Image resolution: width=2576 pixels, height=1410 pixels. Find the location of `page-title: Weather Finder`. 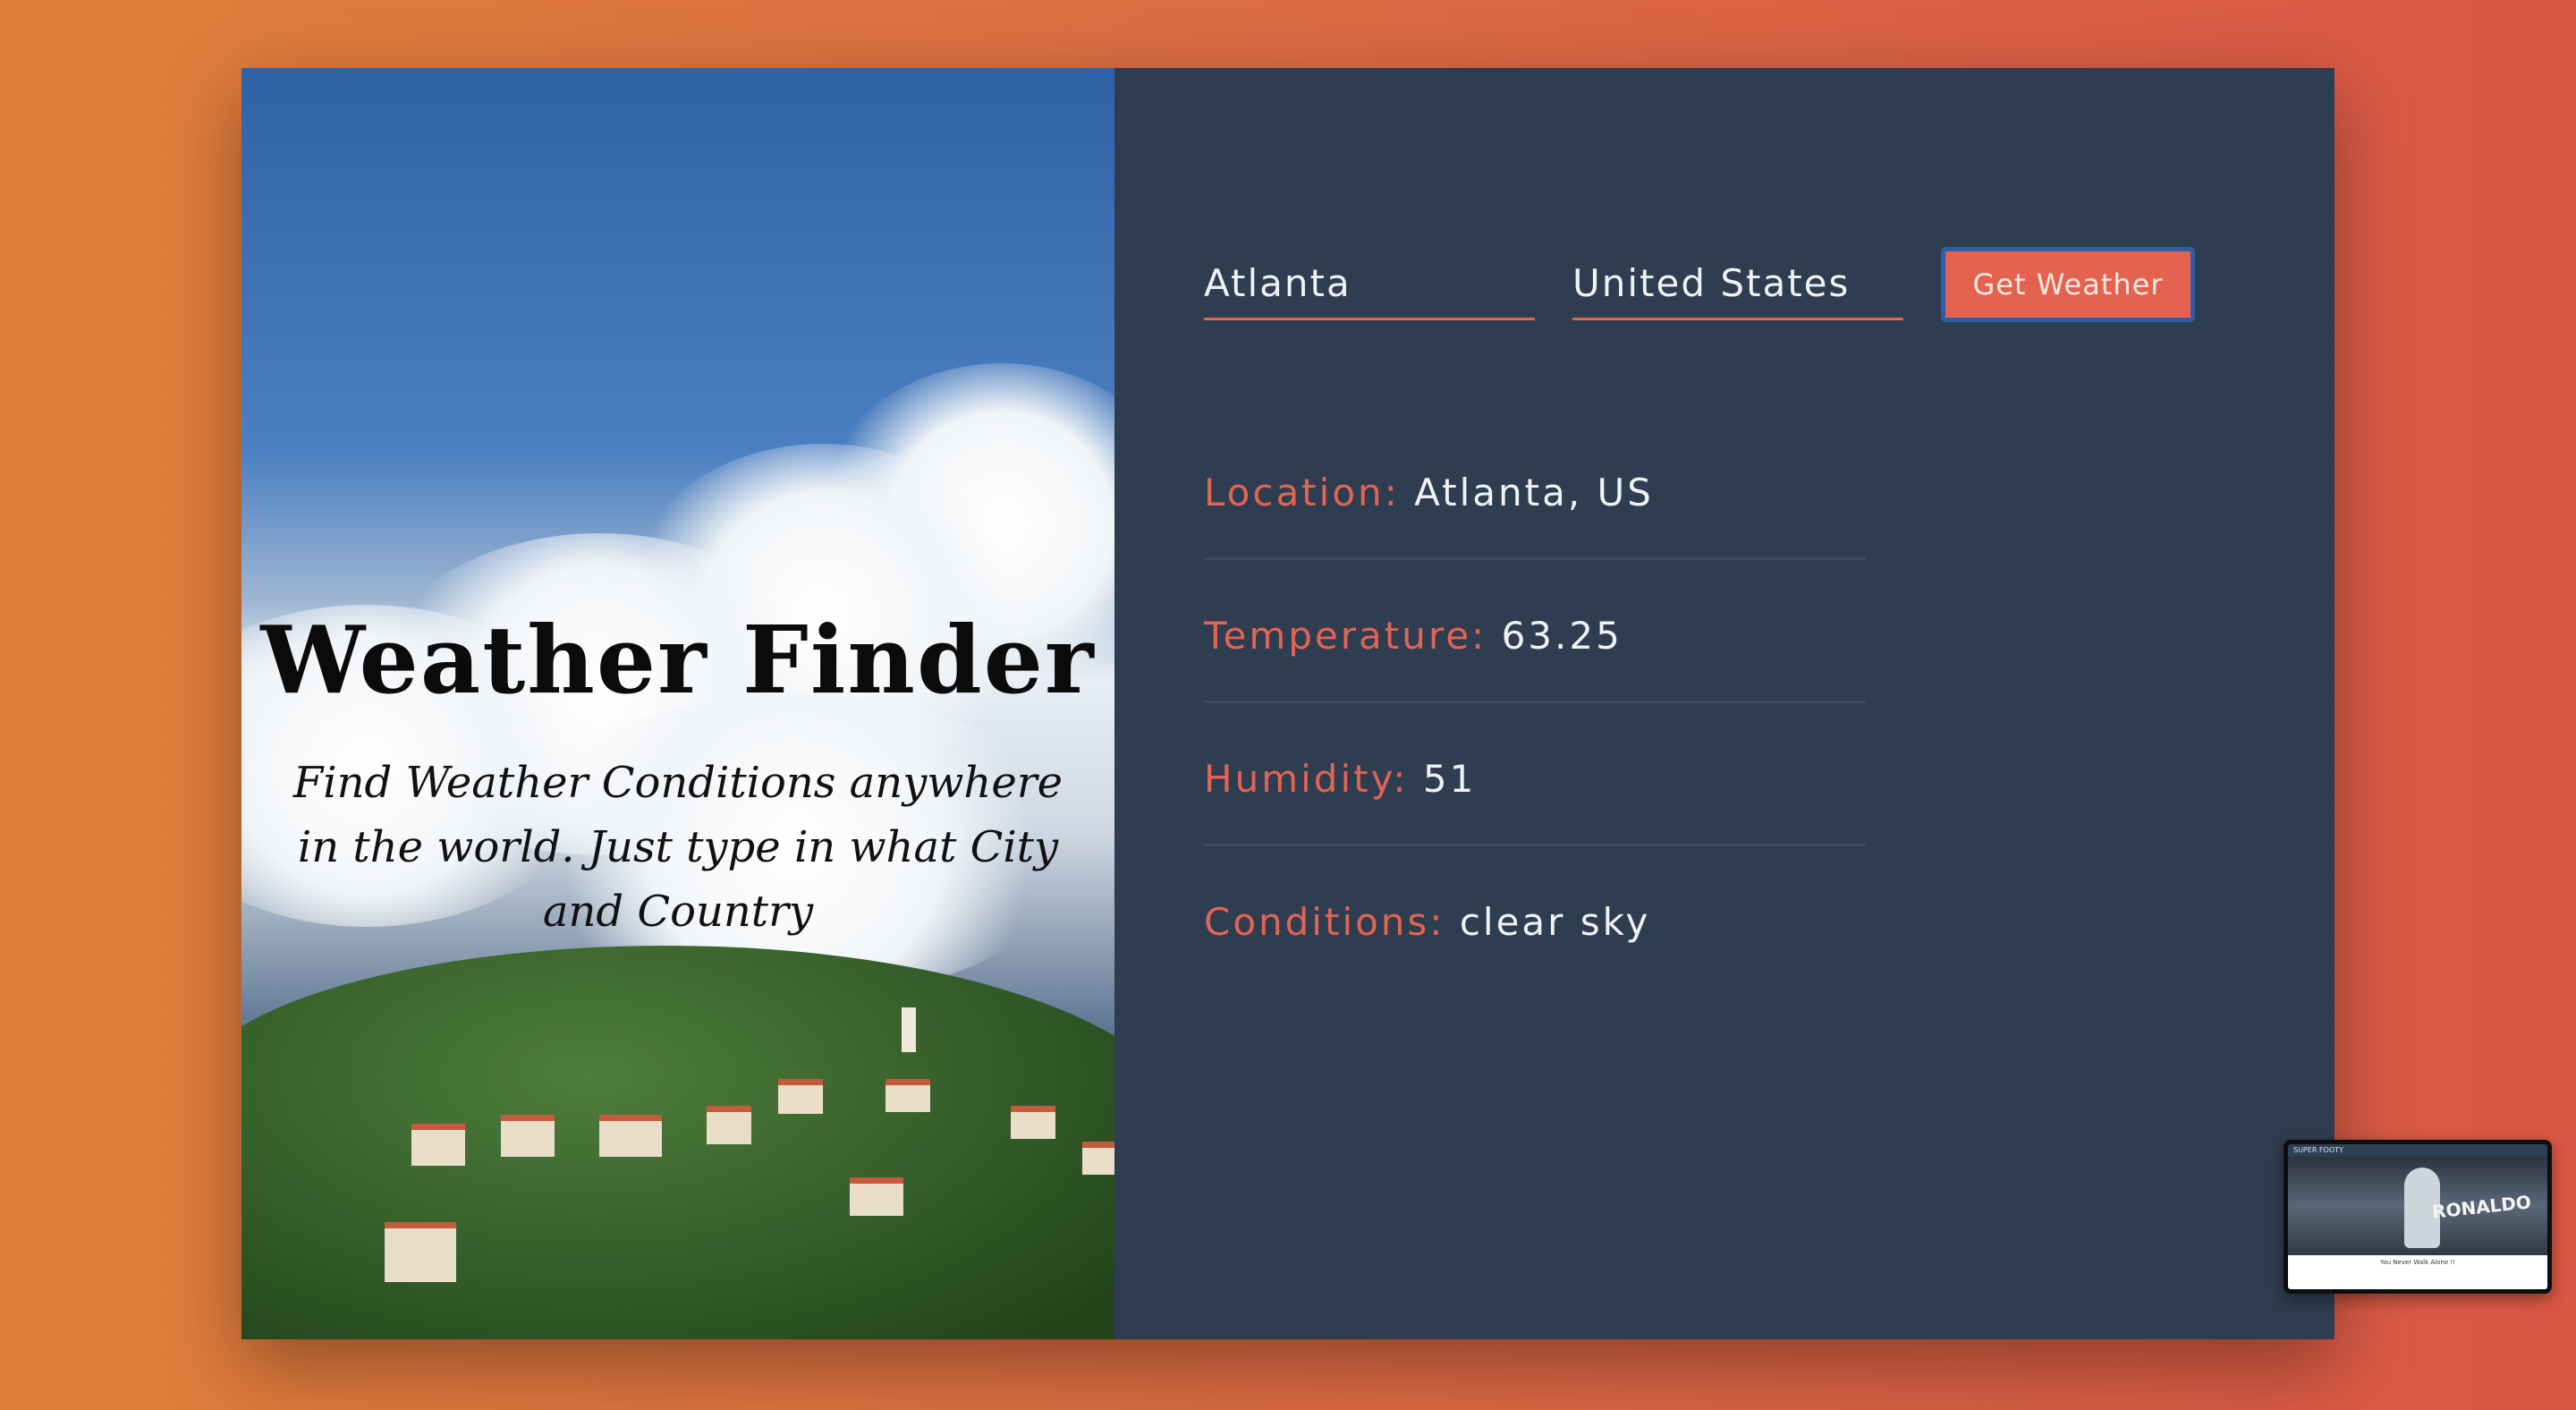

page-title: Weather Finder is located at coordinates (678, 660).